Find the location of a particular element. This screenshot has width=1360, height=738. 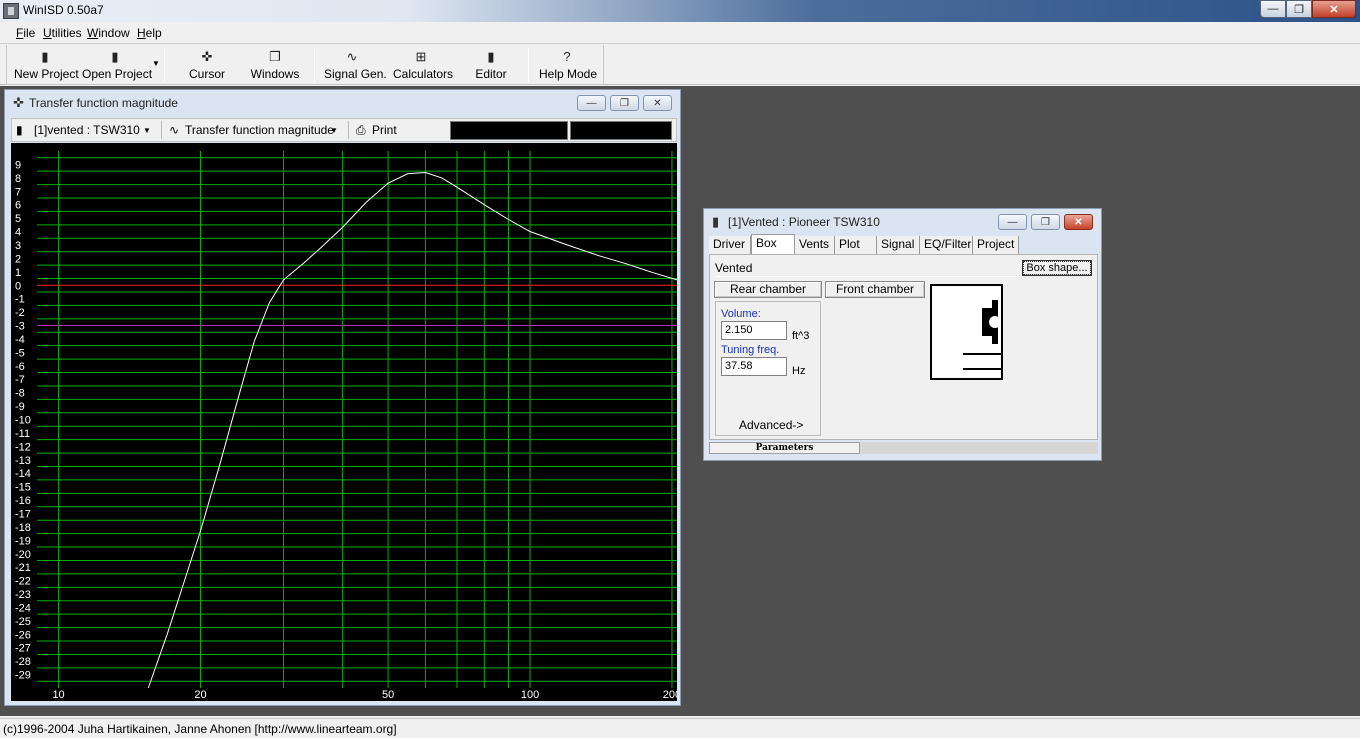

y-tick-label: 2 is located at coordinates (18, 259).